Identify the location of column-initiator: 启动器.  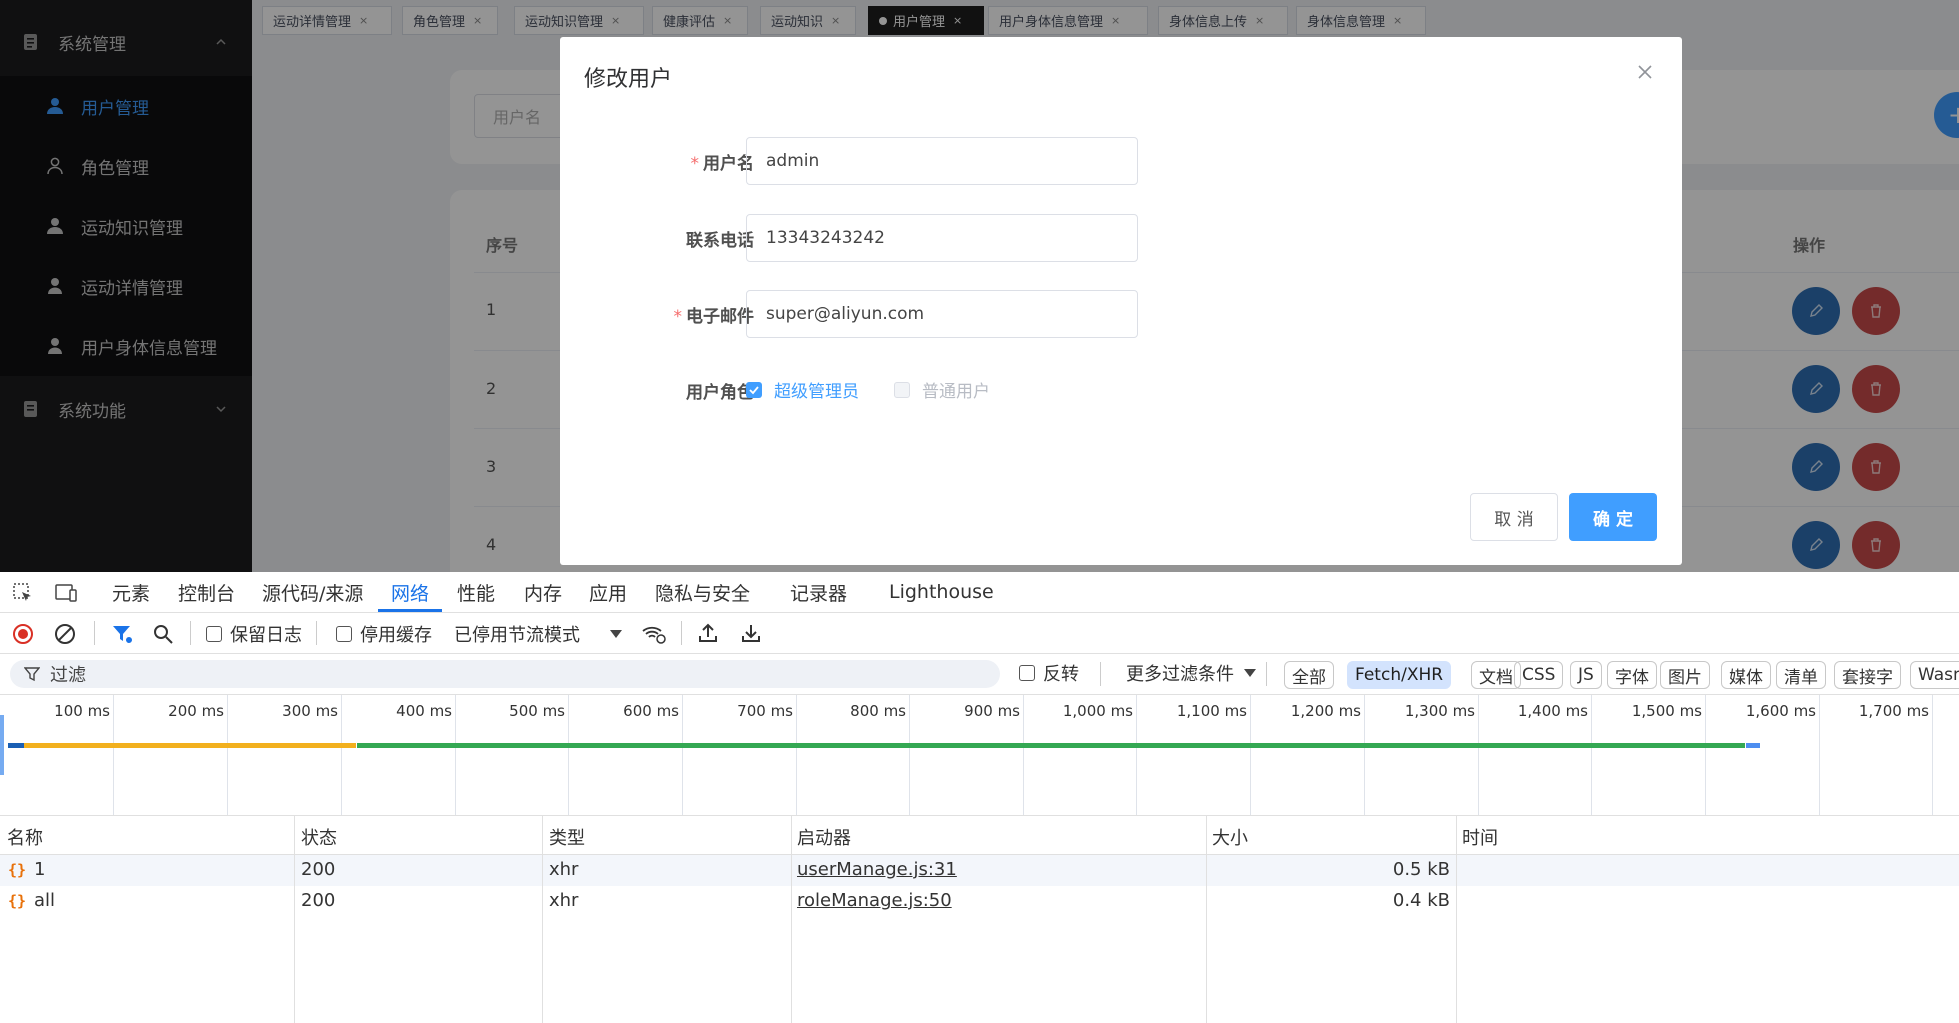
(824, 837).